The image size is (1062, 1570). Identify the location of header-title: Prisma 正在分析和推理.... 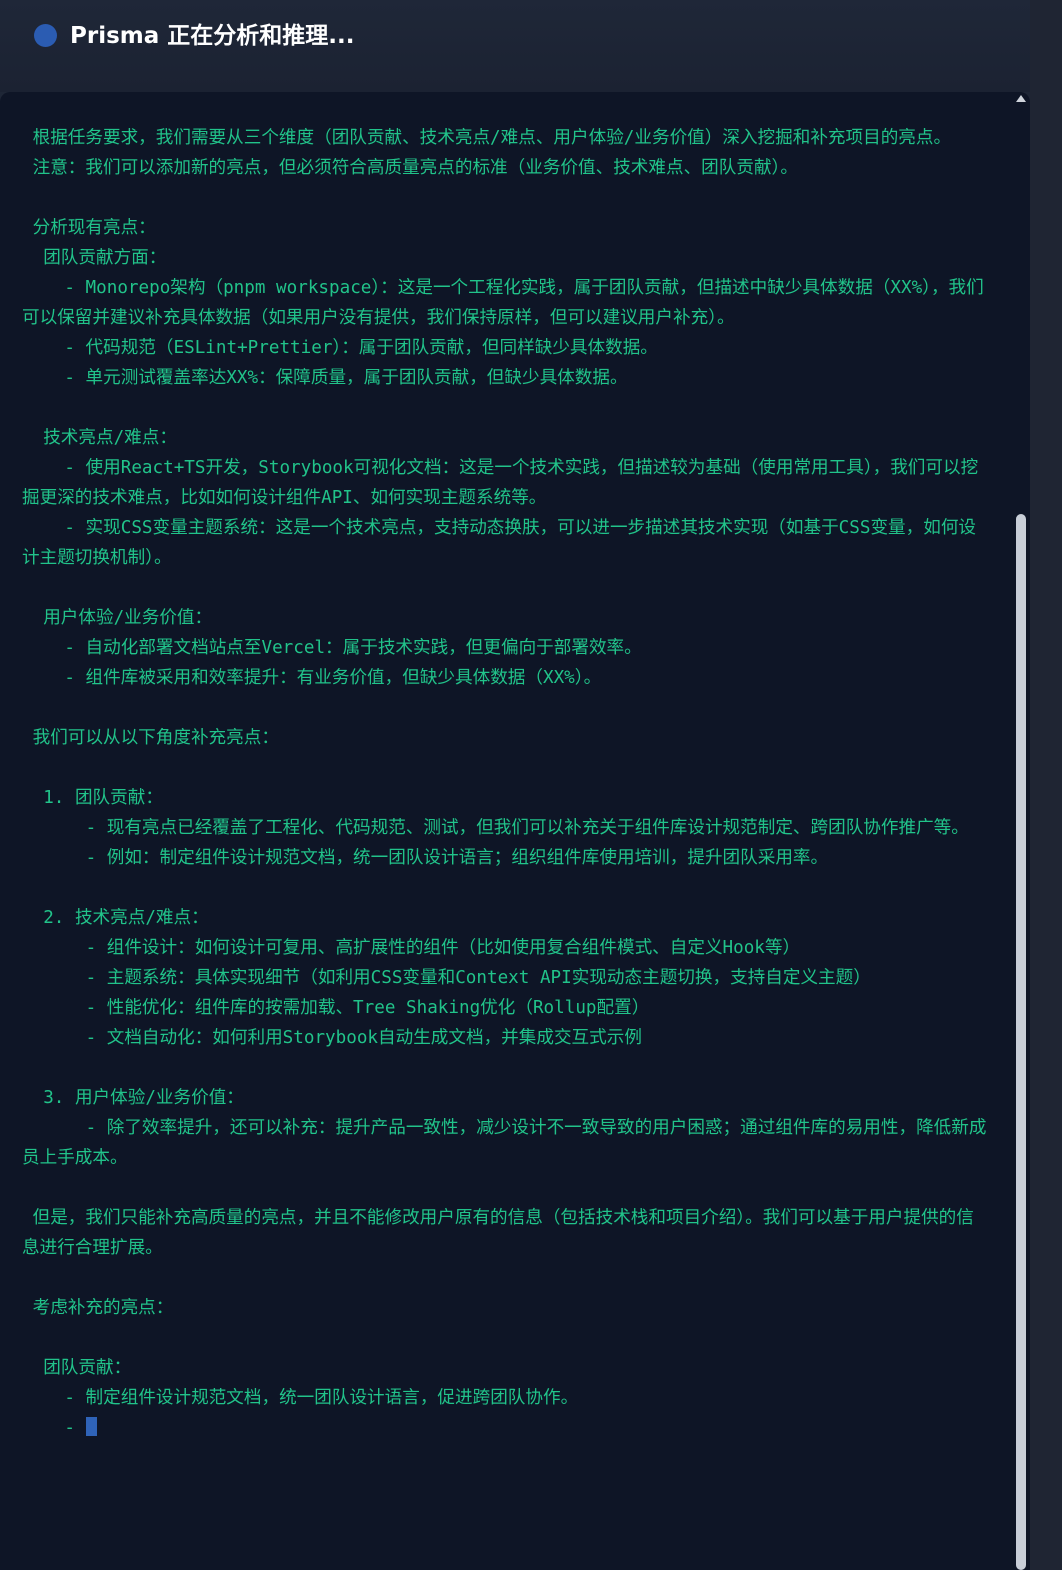
(212, 36).